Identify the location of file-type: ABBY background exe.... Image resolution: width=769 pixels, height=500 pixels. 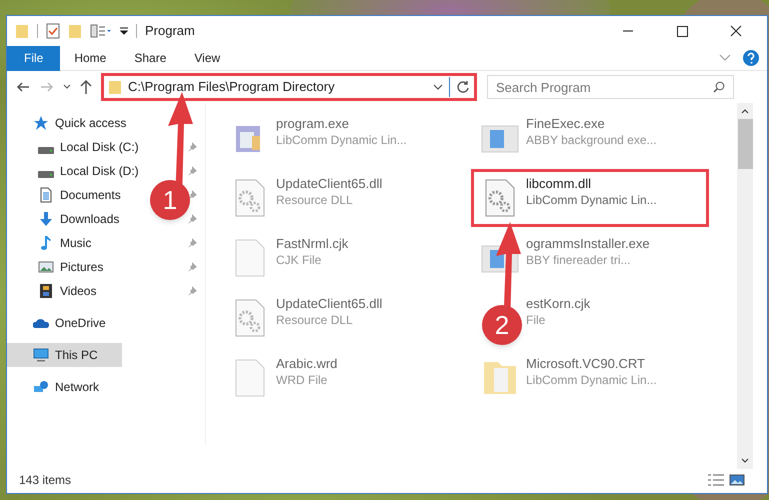
(591, 140).